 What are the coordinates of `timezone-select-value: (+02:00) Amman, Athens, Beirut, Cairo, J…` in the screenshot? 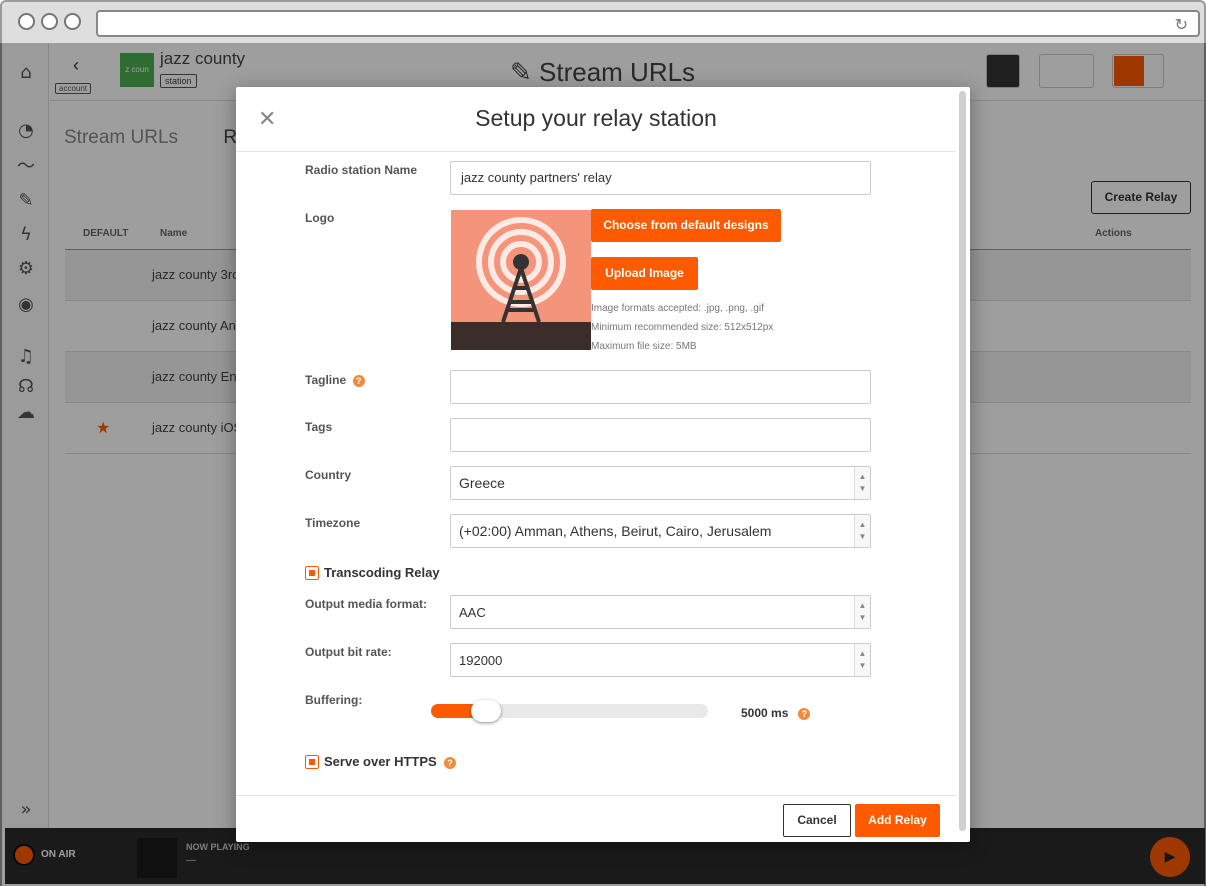 It's located at (615, 531).